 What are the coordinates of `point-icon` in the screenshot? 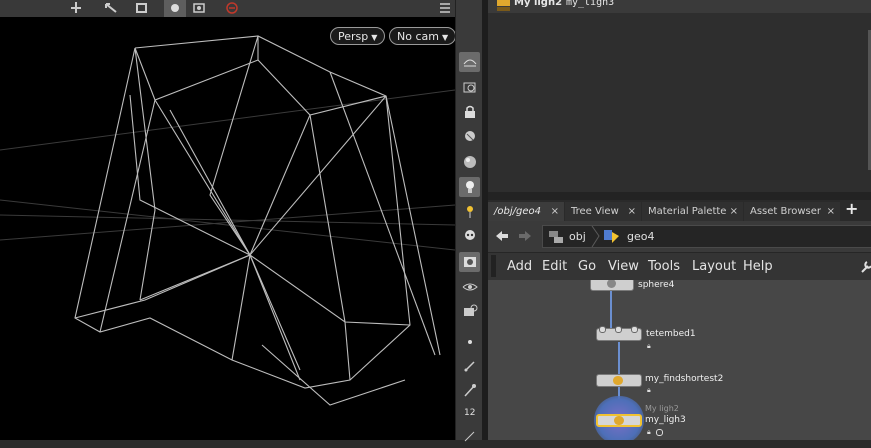 It's located at (470, 342).